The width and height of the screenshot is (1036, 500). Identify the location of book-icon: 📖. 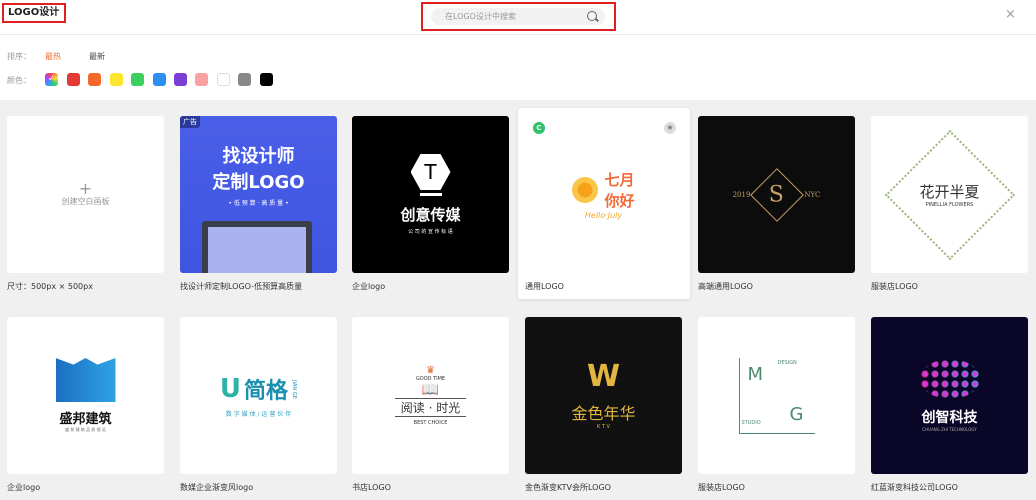
(430, 390).